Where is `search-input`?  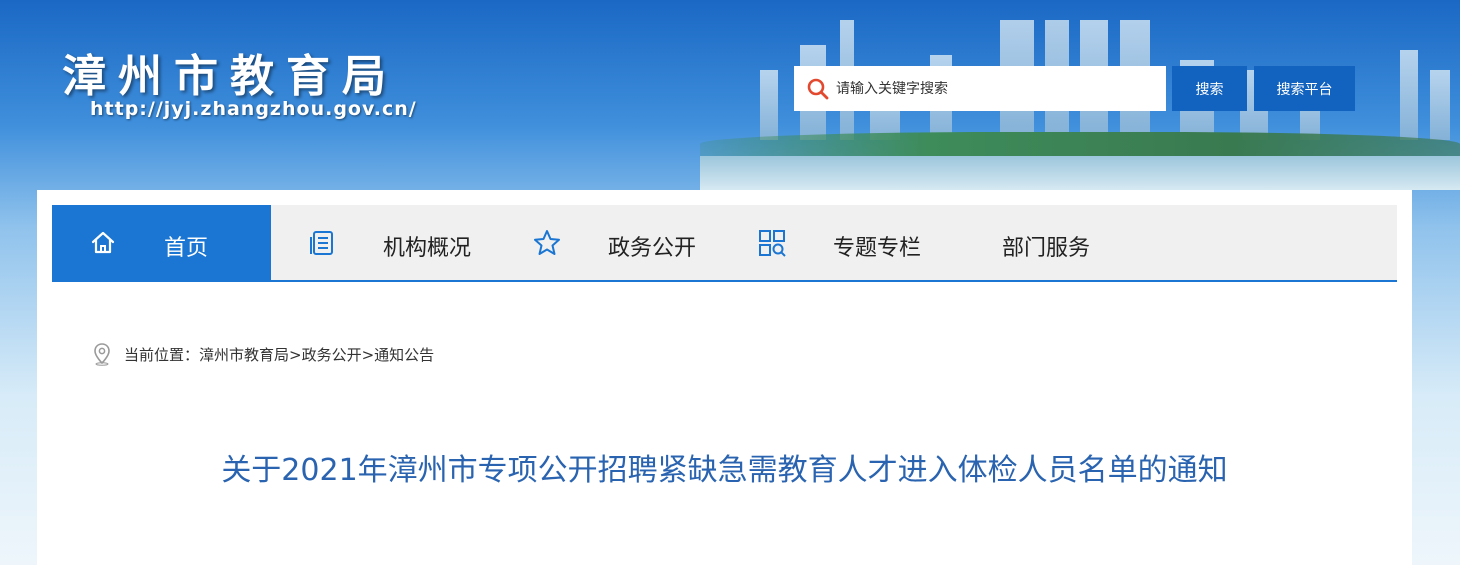 search-input is located at coordinates (996, 88).